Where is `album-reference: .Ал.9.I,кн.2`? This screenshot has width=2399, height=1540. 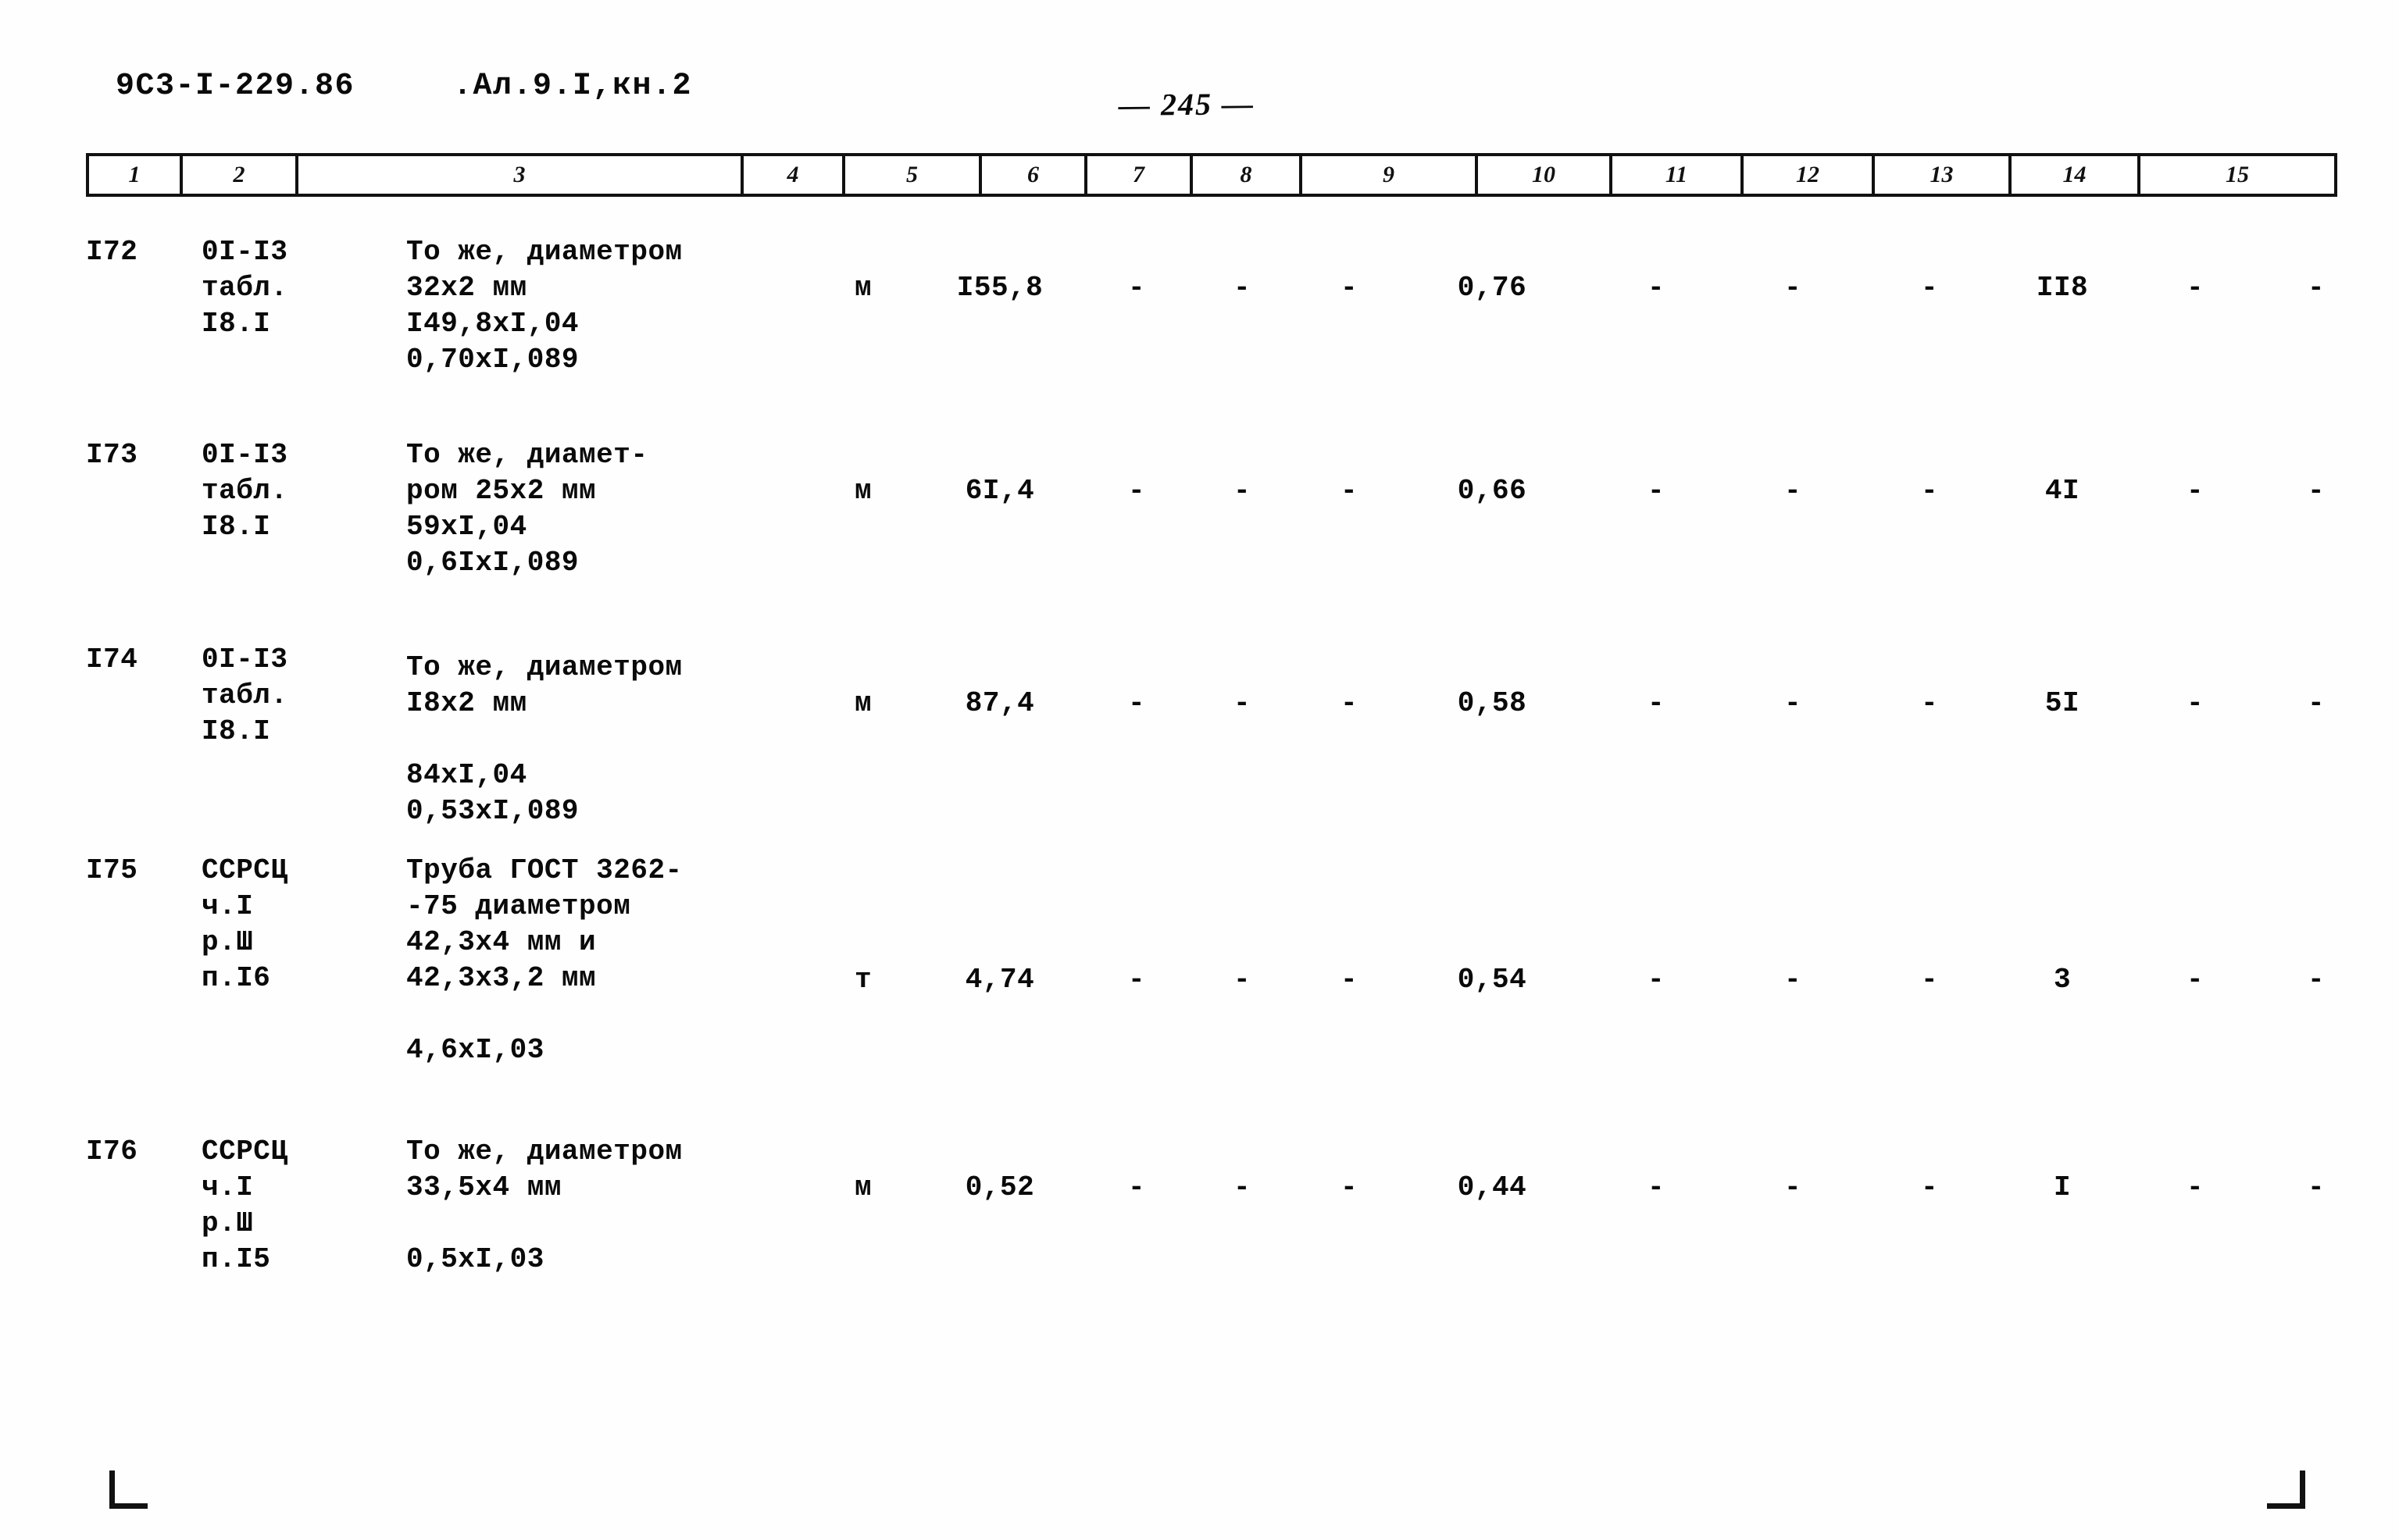 album-reference: .Ал.9.I,кн.2 is located at coordinates (573, 86).